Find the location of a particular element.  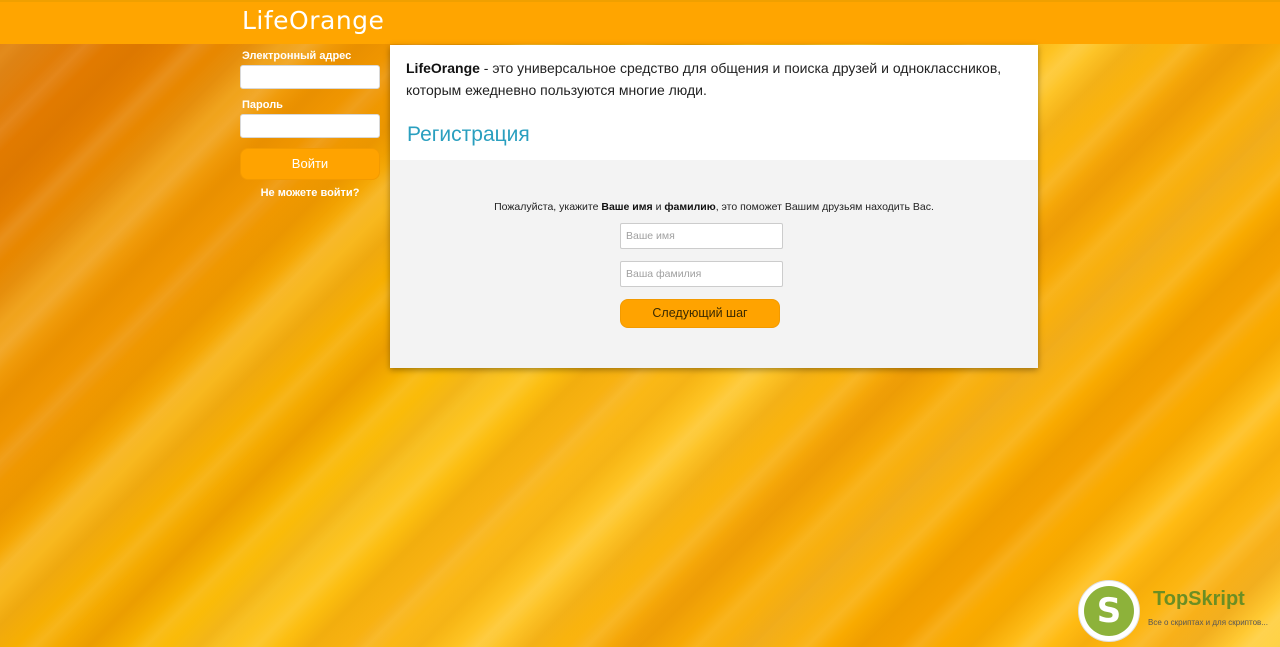

watermark-logo-icon: S is located at coordinates (1109, 611).